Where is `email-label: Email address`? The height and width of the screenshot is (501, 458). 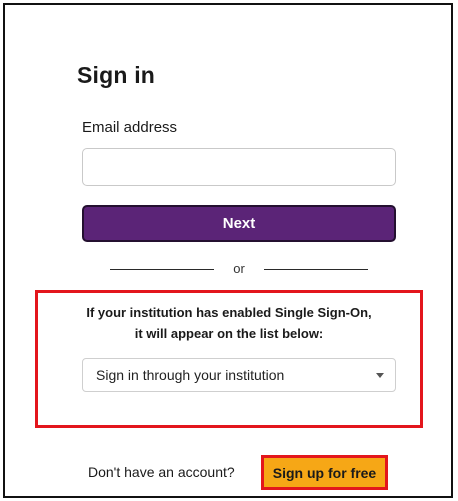 email-label: Email address is located at coordinates (130, 127).